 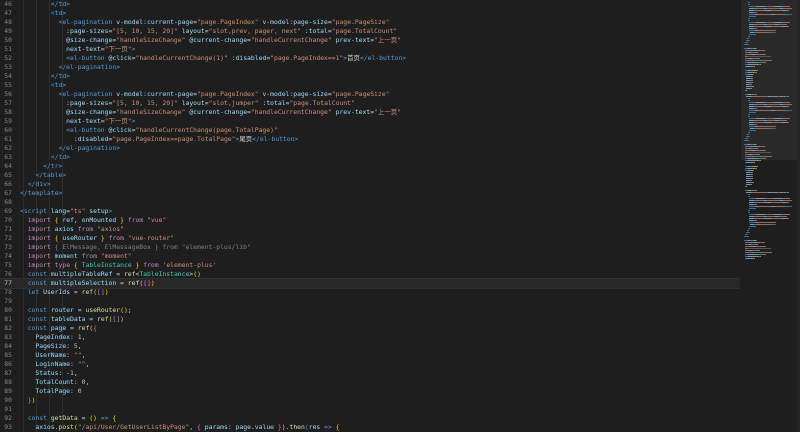 I want to click on line-number: 74, so click(x=8, y=256).